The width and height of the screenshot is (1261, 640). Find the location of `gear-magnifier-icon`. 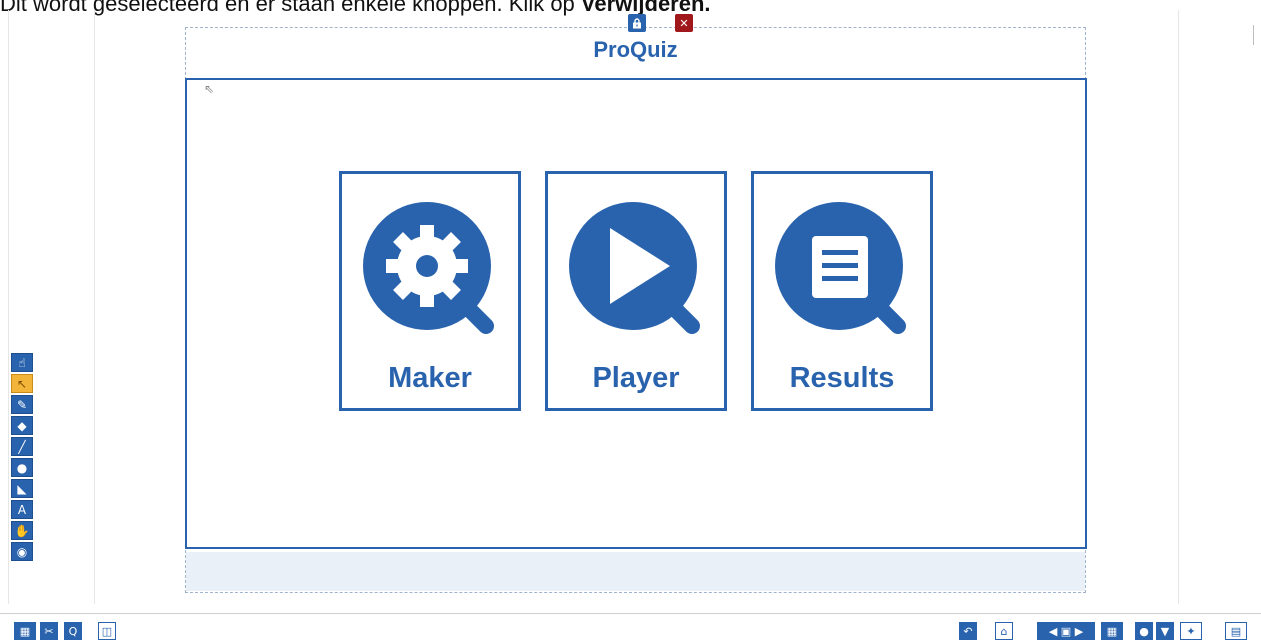

gear-magnifier-icon is located at coordinates (428, 268).